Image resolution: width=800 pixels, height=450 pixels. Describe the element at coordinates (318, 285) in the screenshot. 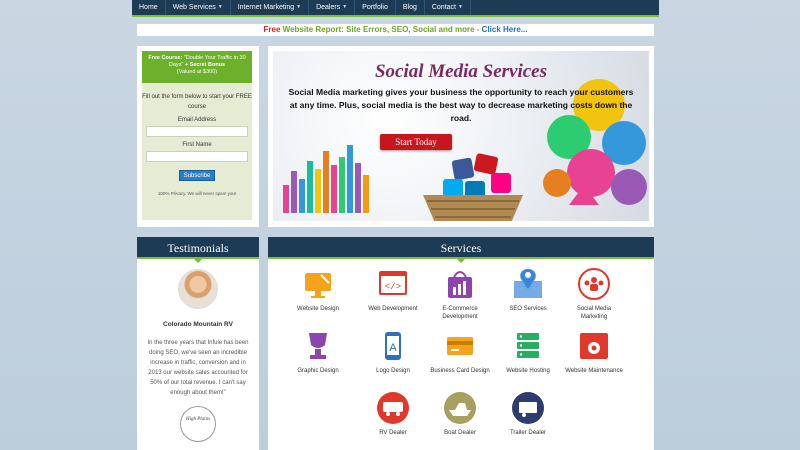

I see `monitor-pencil-icon` at that location.